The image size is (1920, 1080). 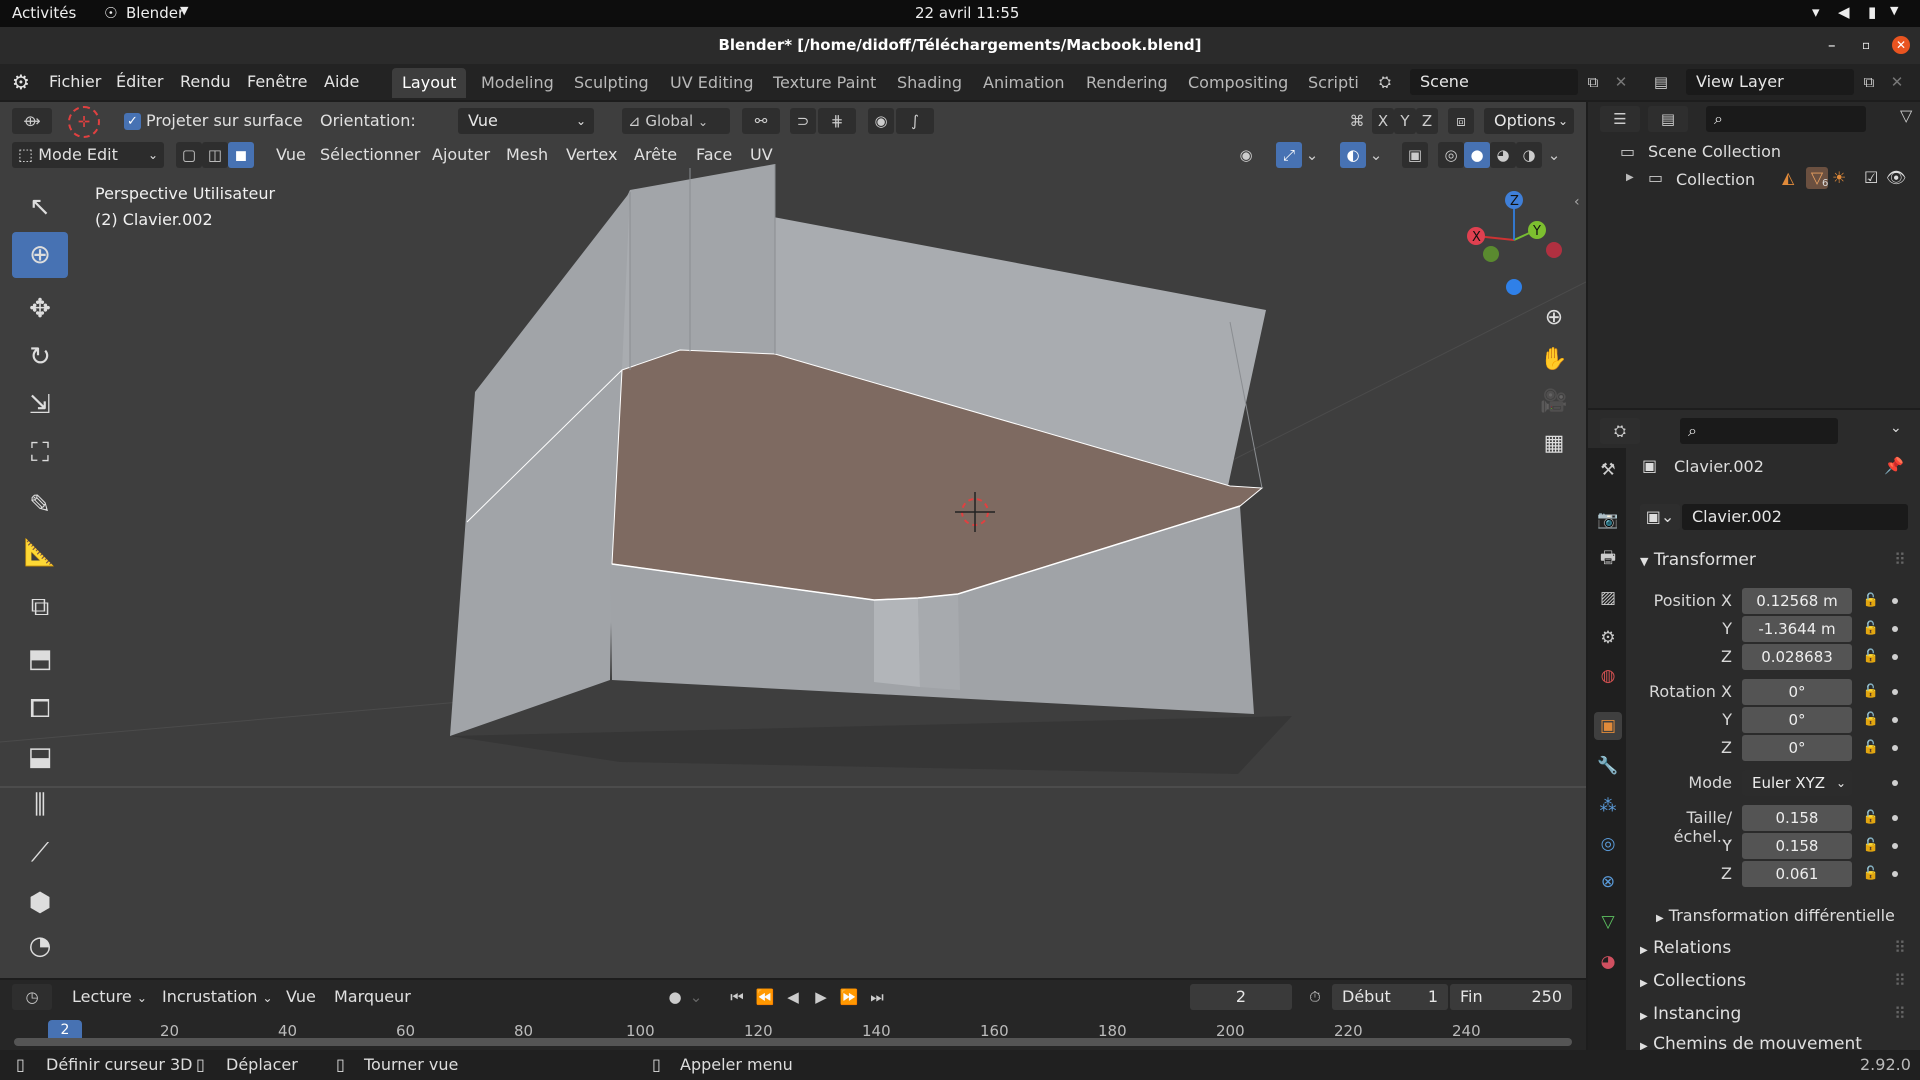 I want to click on scale-x-field: 0.158, so click(x=1797, y=818).